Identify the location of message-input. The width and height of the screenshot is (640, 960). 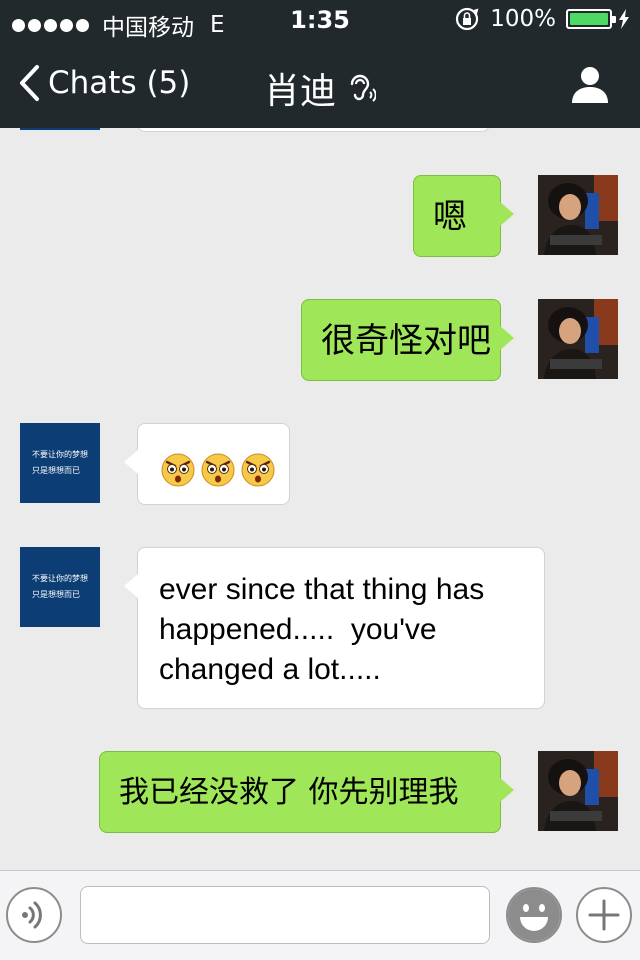
(285, 915).